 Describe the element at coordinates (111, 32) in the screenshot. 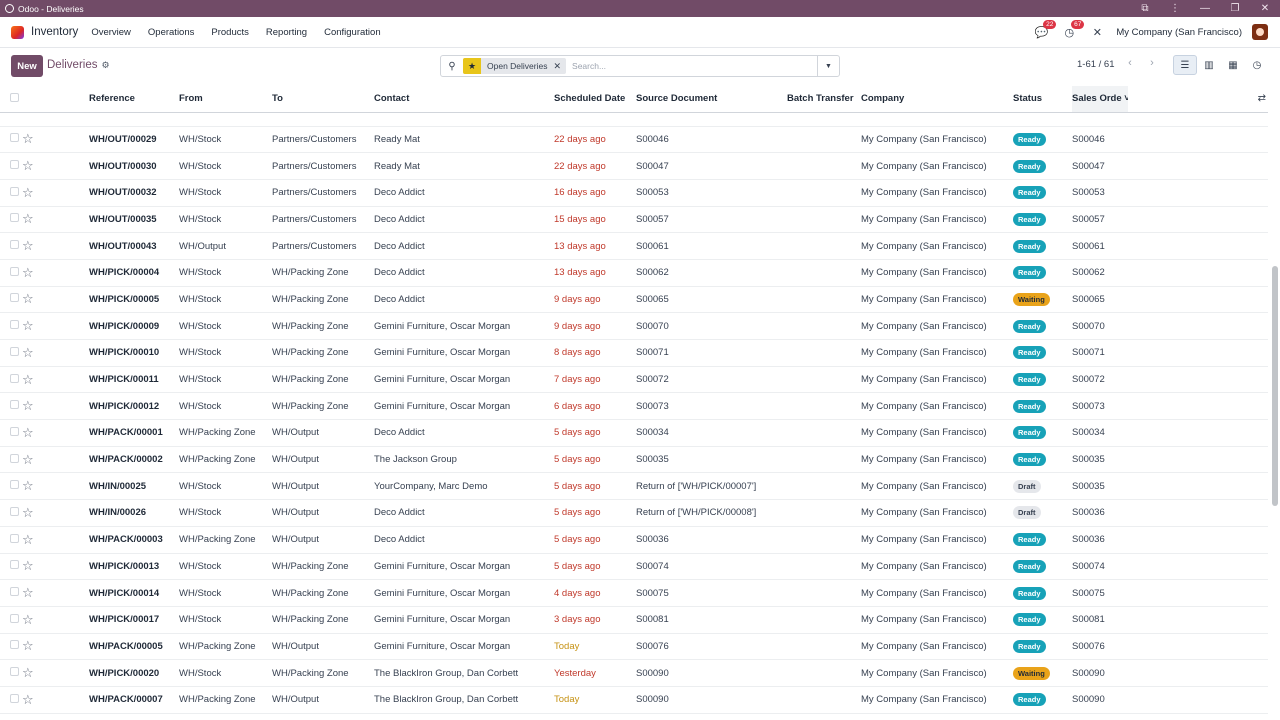

I see `menu-overview: Overview` at that location.